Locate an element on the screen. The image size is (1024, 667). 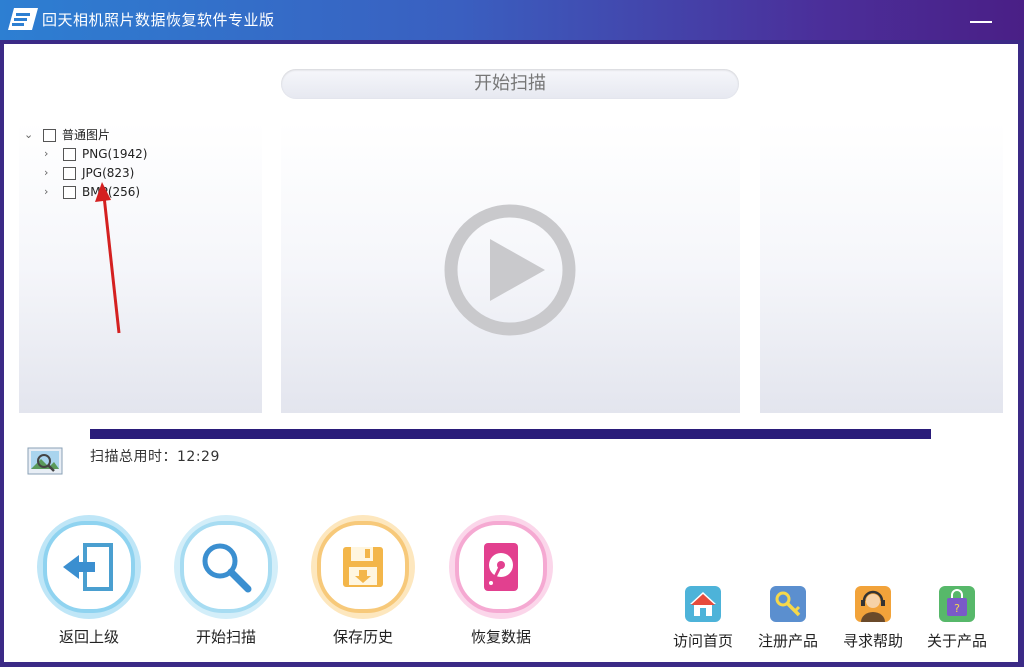
window-title: 回天相机照片数据恢复软件专业版 is located at coordinates (158, 20).